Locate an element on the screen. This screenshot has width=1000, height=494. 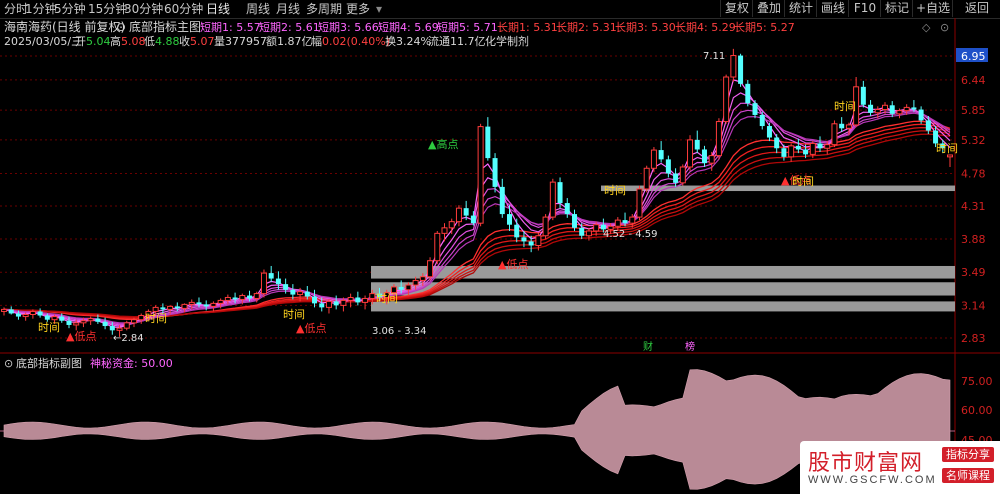
time-label-5: 时间 is located at coordinates (803, 181).